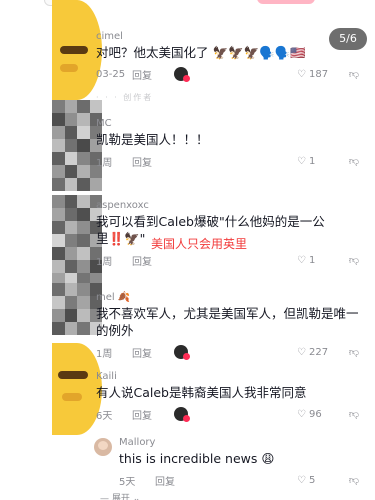  What do you see at coordinates (201, 52) in the screenshot?
I see `comment-text: 对吧？他太美国化了 🦅🦅🦅🗣️🗣️🇺🇸` at bounding box center [201, 52].